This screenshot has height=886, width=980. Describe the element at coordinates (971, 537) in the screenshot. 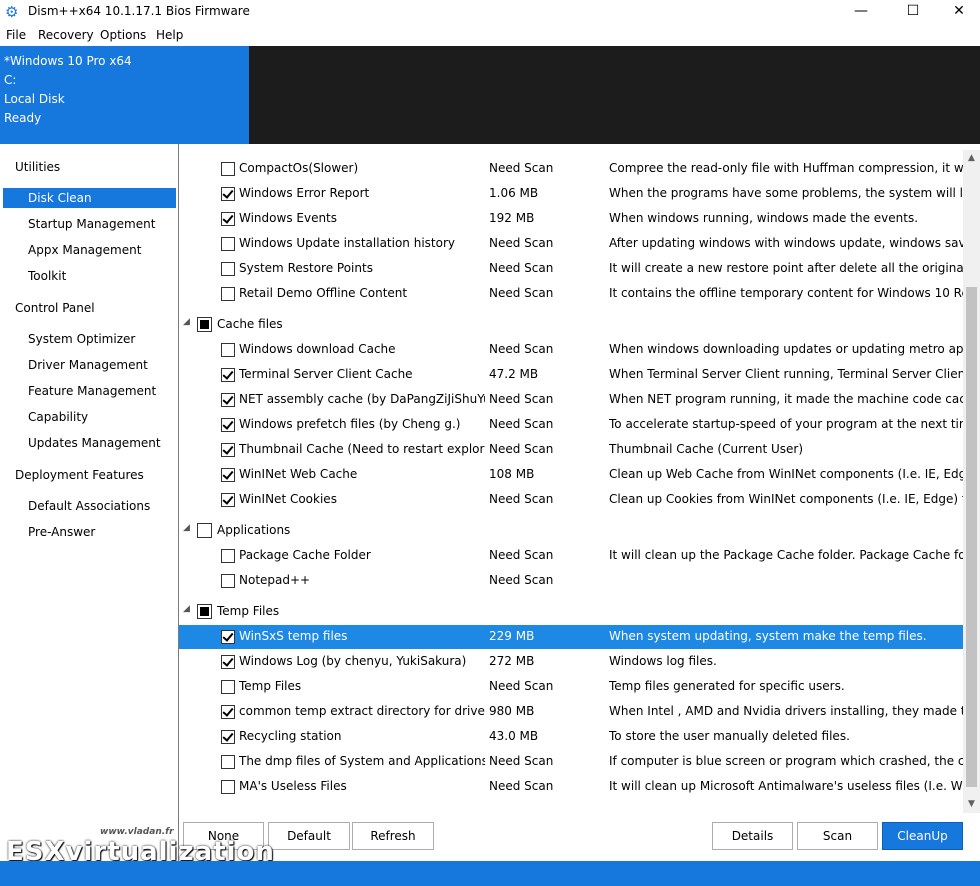

I see `scroll-thumb` at that location.